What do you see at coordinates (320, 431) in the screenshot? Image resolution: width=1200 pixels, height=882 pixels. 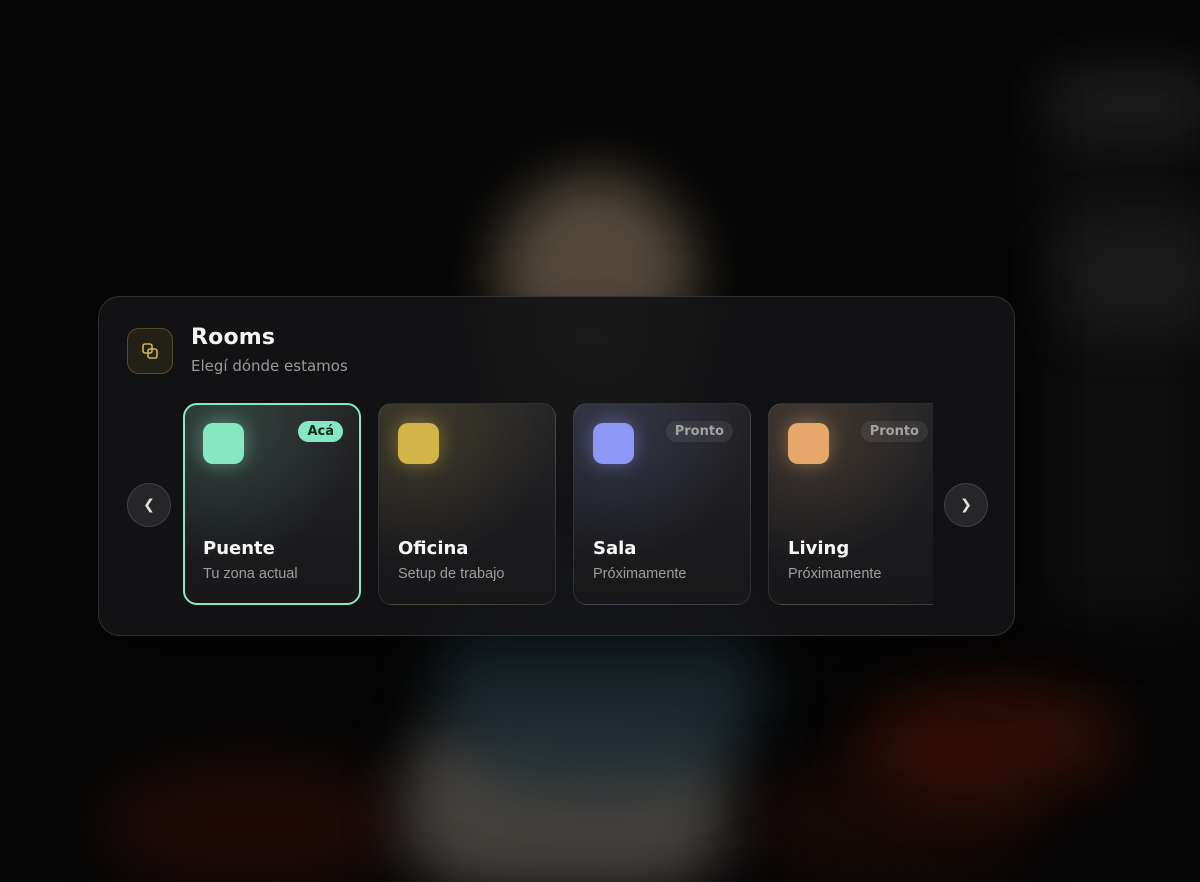 I see `room-badge: Acá` at bounding box center [320, 431].